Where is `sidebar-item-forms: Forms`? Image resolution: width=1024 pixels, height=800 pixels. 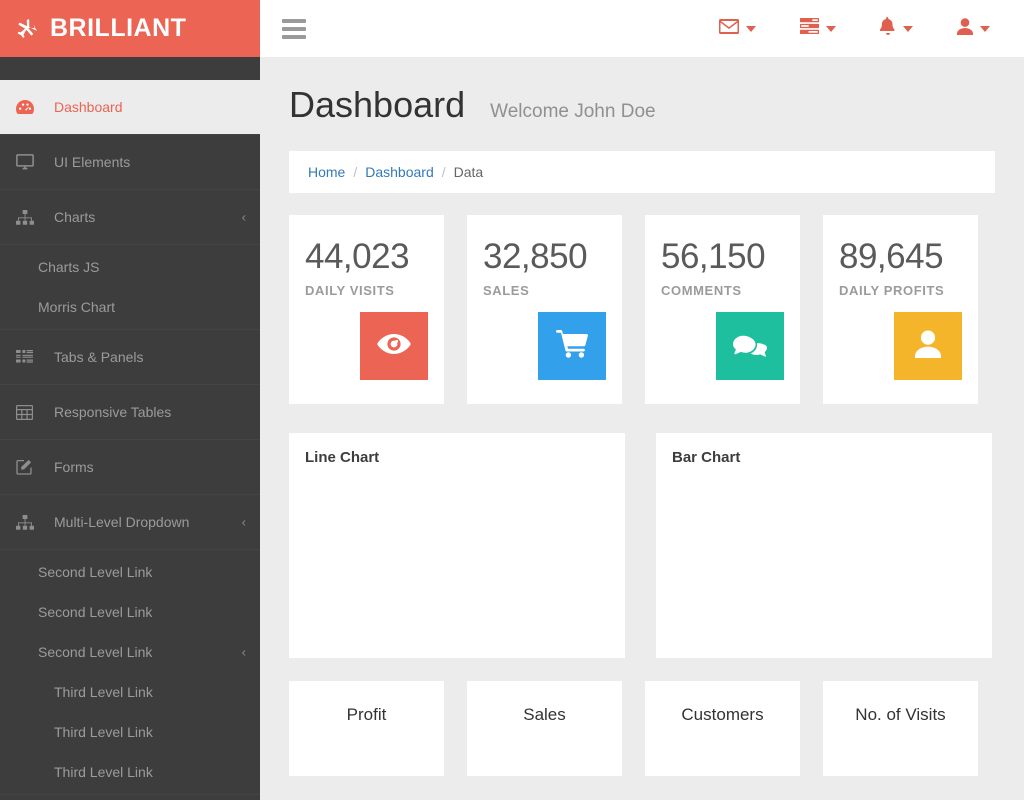
sidebar-item-forms: Forms is located at coordinates (130, 467).